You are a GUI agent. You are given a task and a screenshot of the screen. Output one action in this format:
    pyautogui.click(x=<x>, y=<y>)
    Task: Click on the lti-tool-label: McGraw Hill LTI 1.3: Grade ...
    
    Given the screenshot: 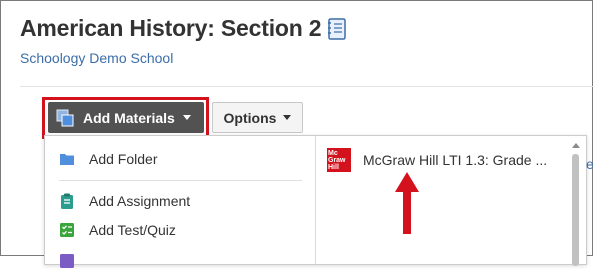 What is the action you would take?
    pyautogui.click(x=455, y=160)
    